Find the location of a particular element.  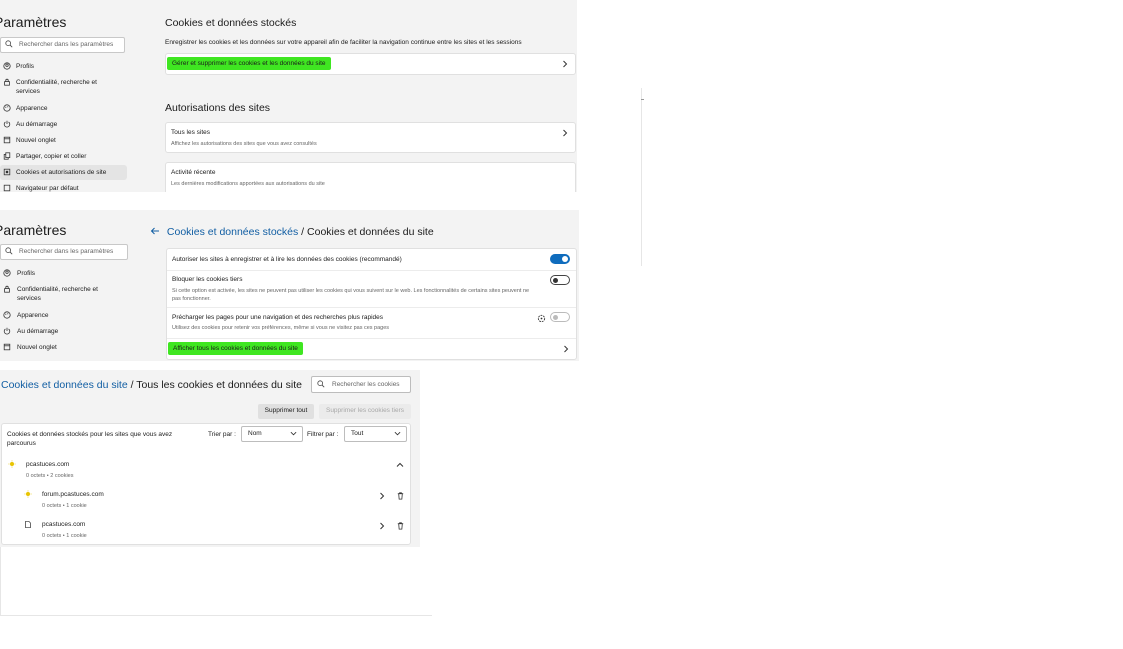

list-item: forum.pcastuces.com 0 octets • 1 cookie is located at coordinates (206, 499).